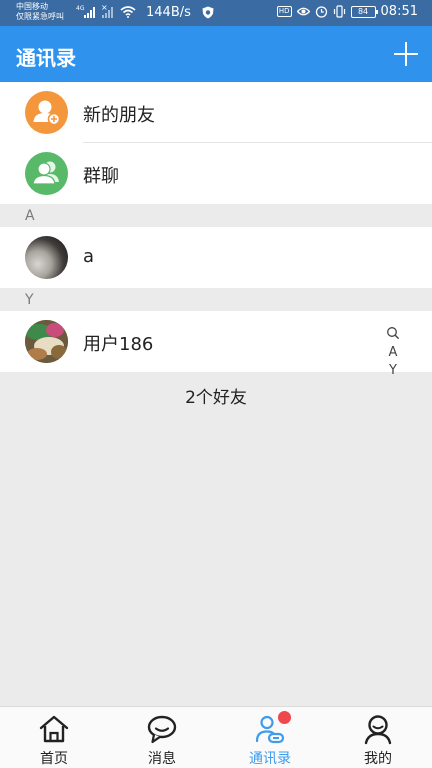 The image size is (432, 768). I want to click on tab-me: 我的, so click(378, 737).